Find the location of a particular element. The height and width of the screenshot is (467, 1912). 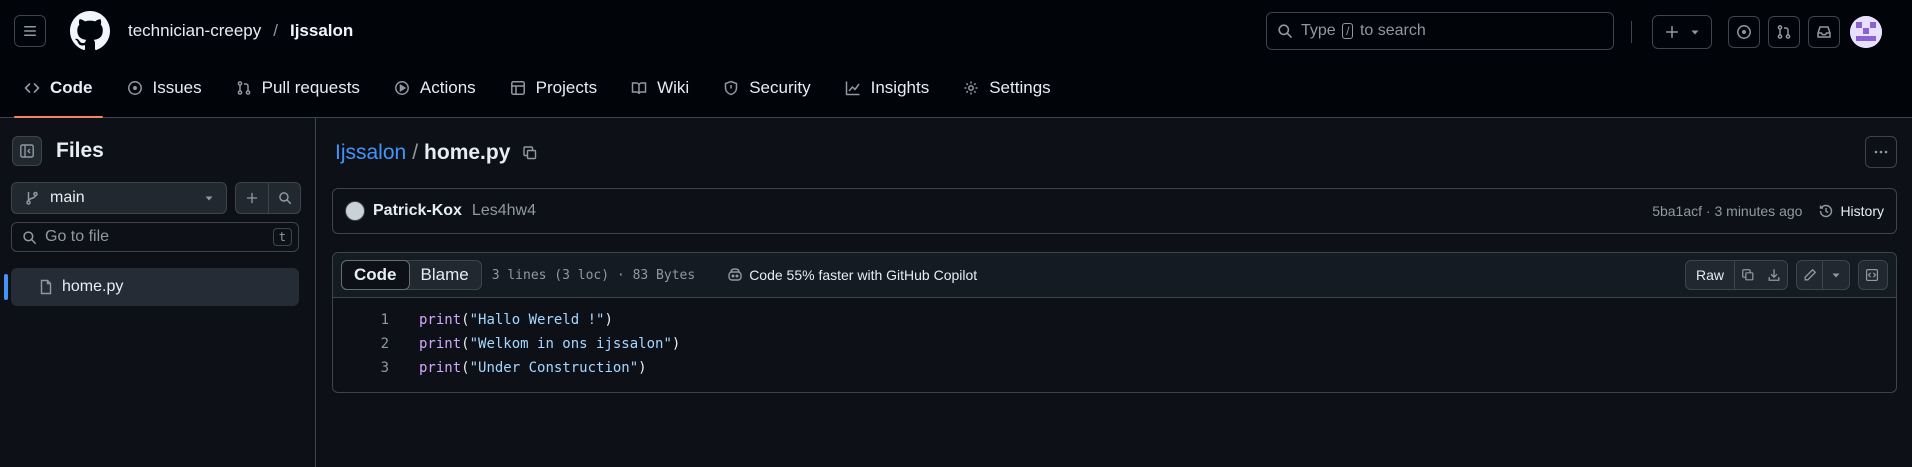

commit-sha: 5ba1acf is located at coordinates (1677, 211).